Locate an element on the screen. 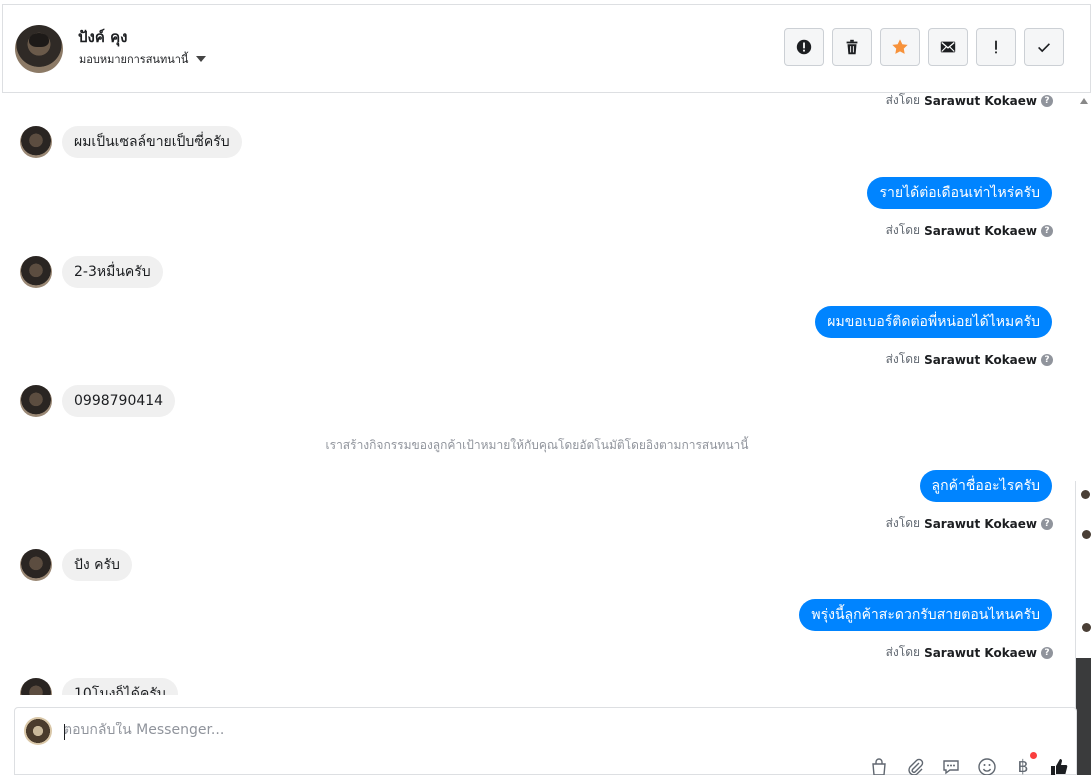 The width and height of the screenshot is (1091, 775). message-row-incoming: 10โมงก็ได้ครับ is located at coordinates (99, 686).